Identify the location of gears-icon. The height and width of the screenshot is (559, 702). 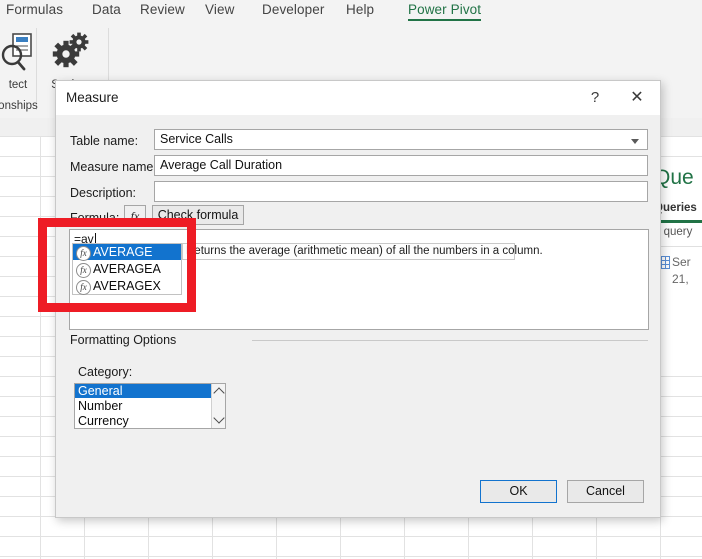
(70, 50).